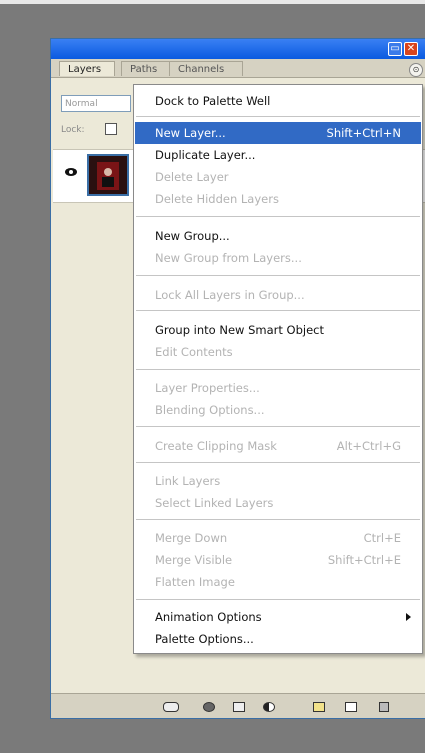 Image resolution: width=425 pixels, height=753 pixels. I want to click on tab-channels: Channels, so click(206, 68).